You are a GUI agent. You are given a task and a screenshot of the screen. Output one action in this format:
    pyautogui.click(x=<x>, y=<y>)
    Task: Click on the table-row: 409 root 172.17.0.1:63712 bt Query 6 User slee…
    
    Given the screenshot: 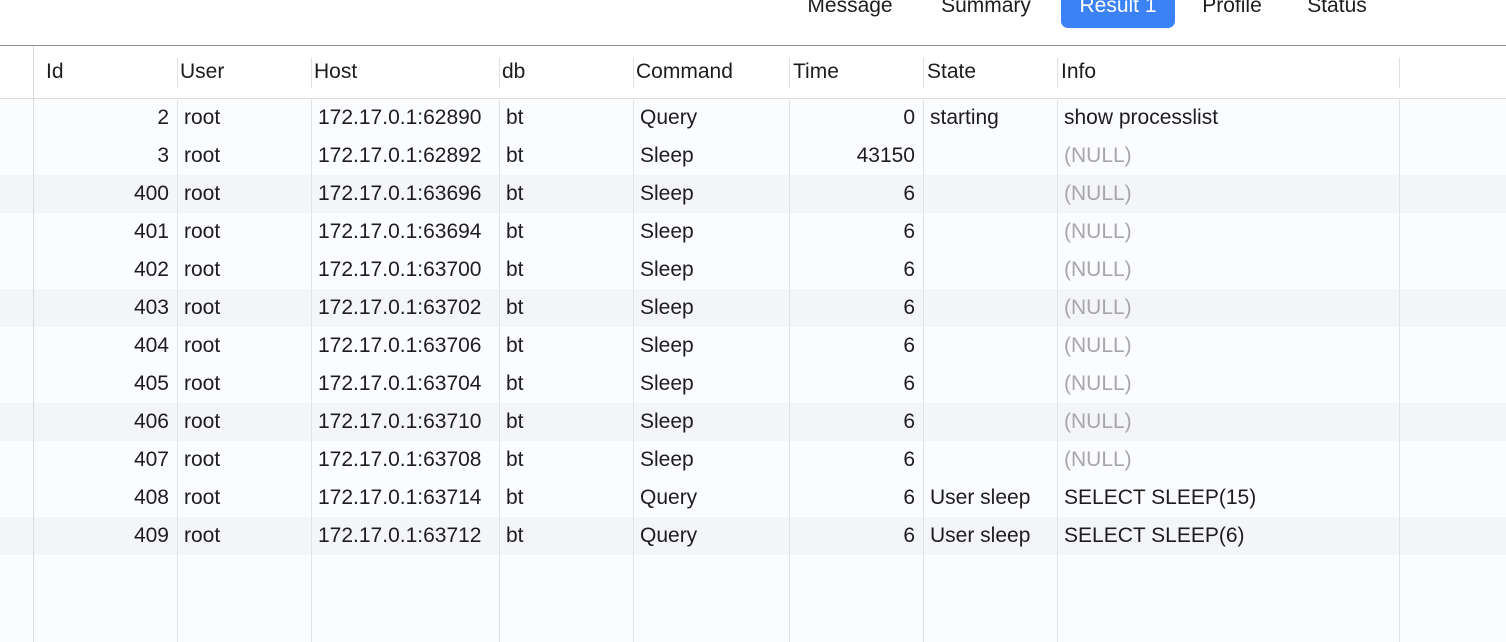 What is the action you would take?
    pyautogui.click(x=753, y=536)
    